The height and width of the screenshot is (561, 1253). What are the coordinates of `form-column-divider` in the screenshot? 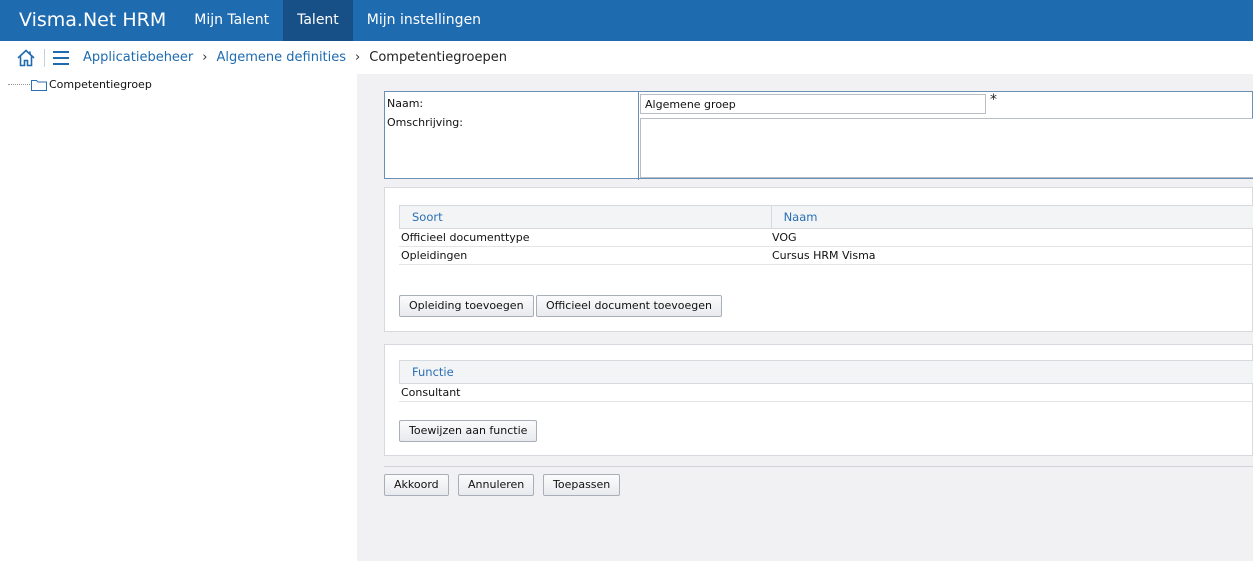 It's located at (638, 136).